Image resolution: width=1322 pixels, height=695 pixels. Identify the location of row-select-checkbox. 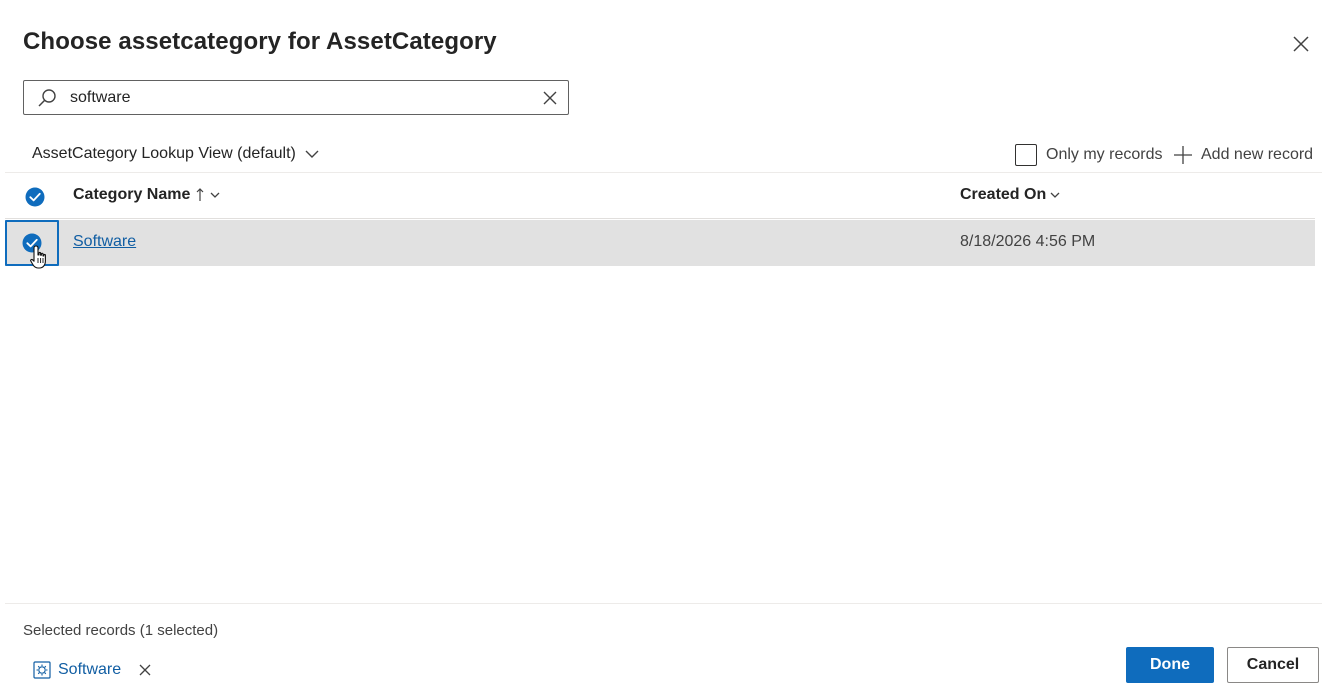
(32, 243).